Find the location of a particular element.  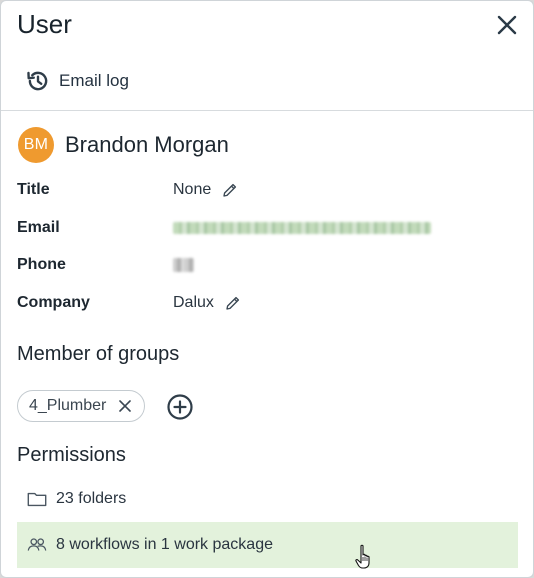

email-value is located at coordinates (302, 228).